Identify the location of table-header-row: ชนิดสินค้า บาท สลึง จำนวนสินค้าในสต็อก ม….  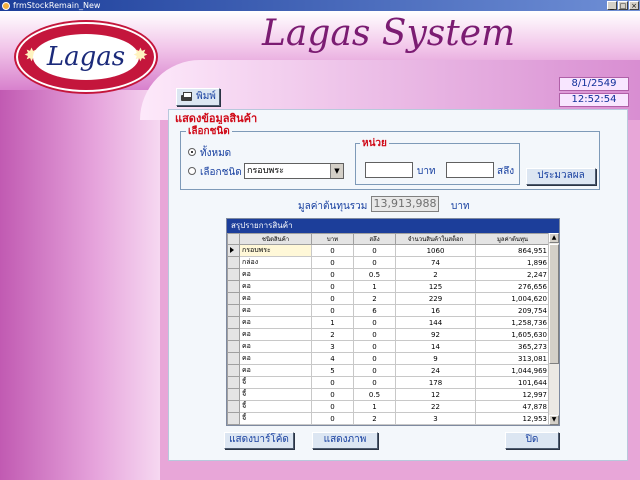
(388, 239).